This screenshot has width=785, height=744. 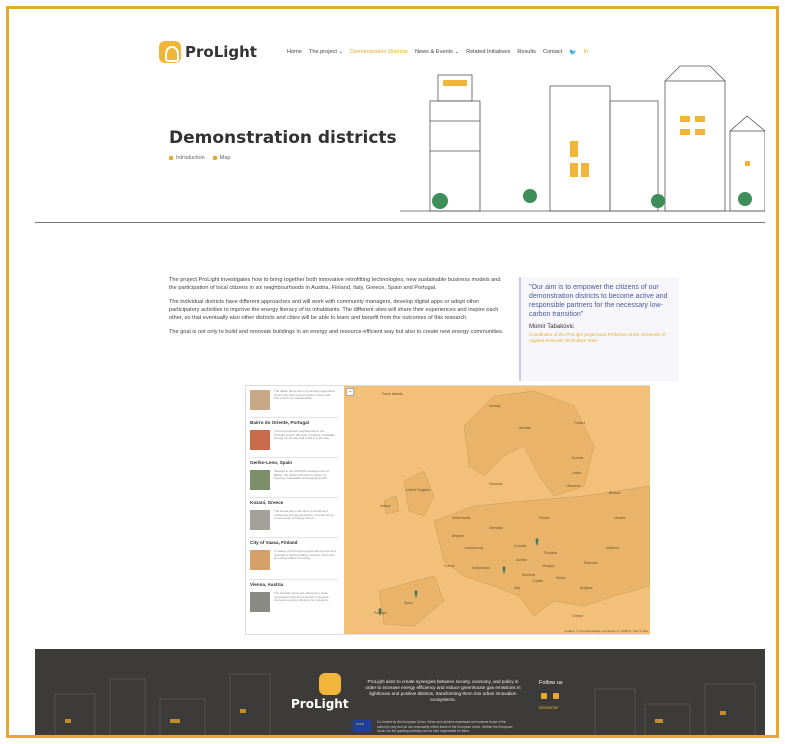 I want to click on map-label: Switzerland, so click(x=481, y=568).